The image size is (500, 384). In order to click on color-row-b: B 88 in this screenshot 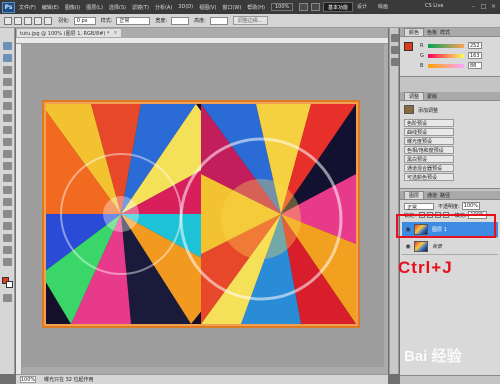, I will do `click(450, 65)`.